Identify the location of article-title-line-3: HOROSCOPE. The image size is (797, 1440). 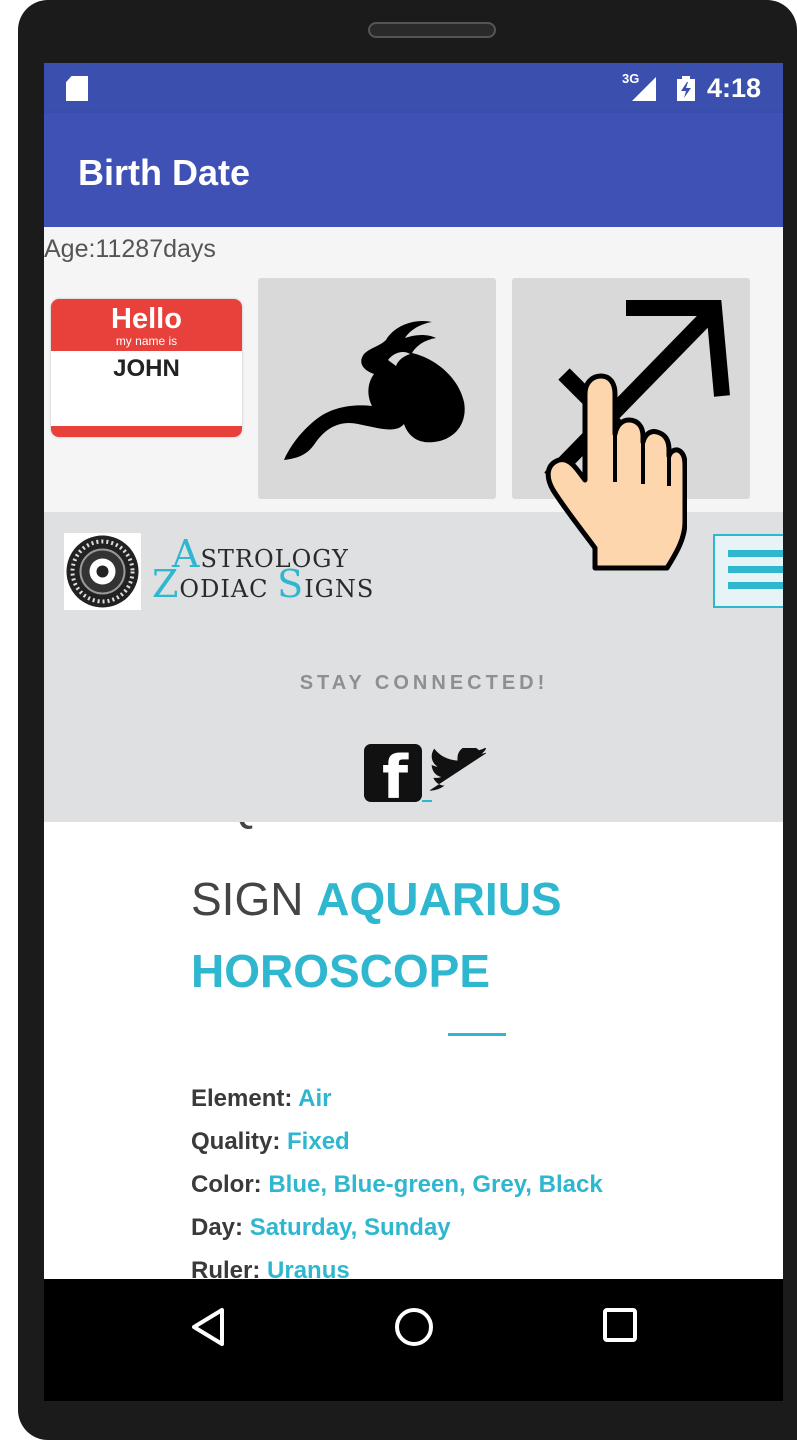
(340, 971).